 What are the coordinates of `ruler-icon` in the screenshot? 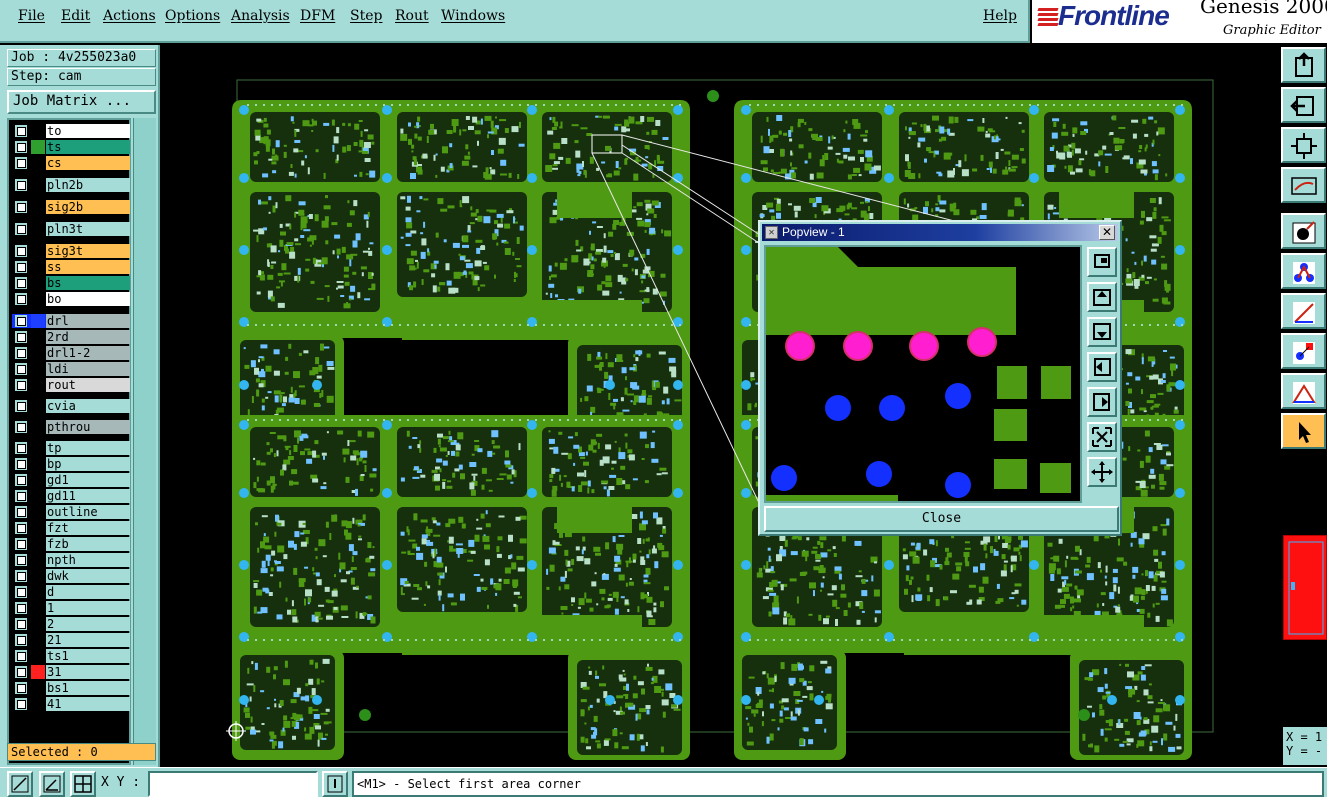 It's located at (1303, 391).